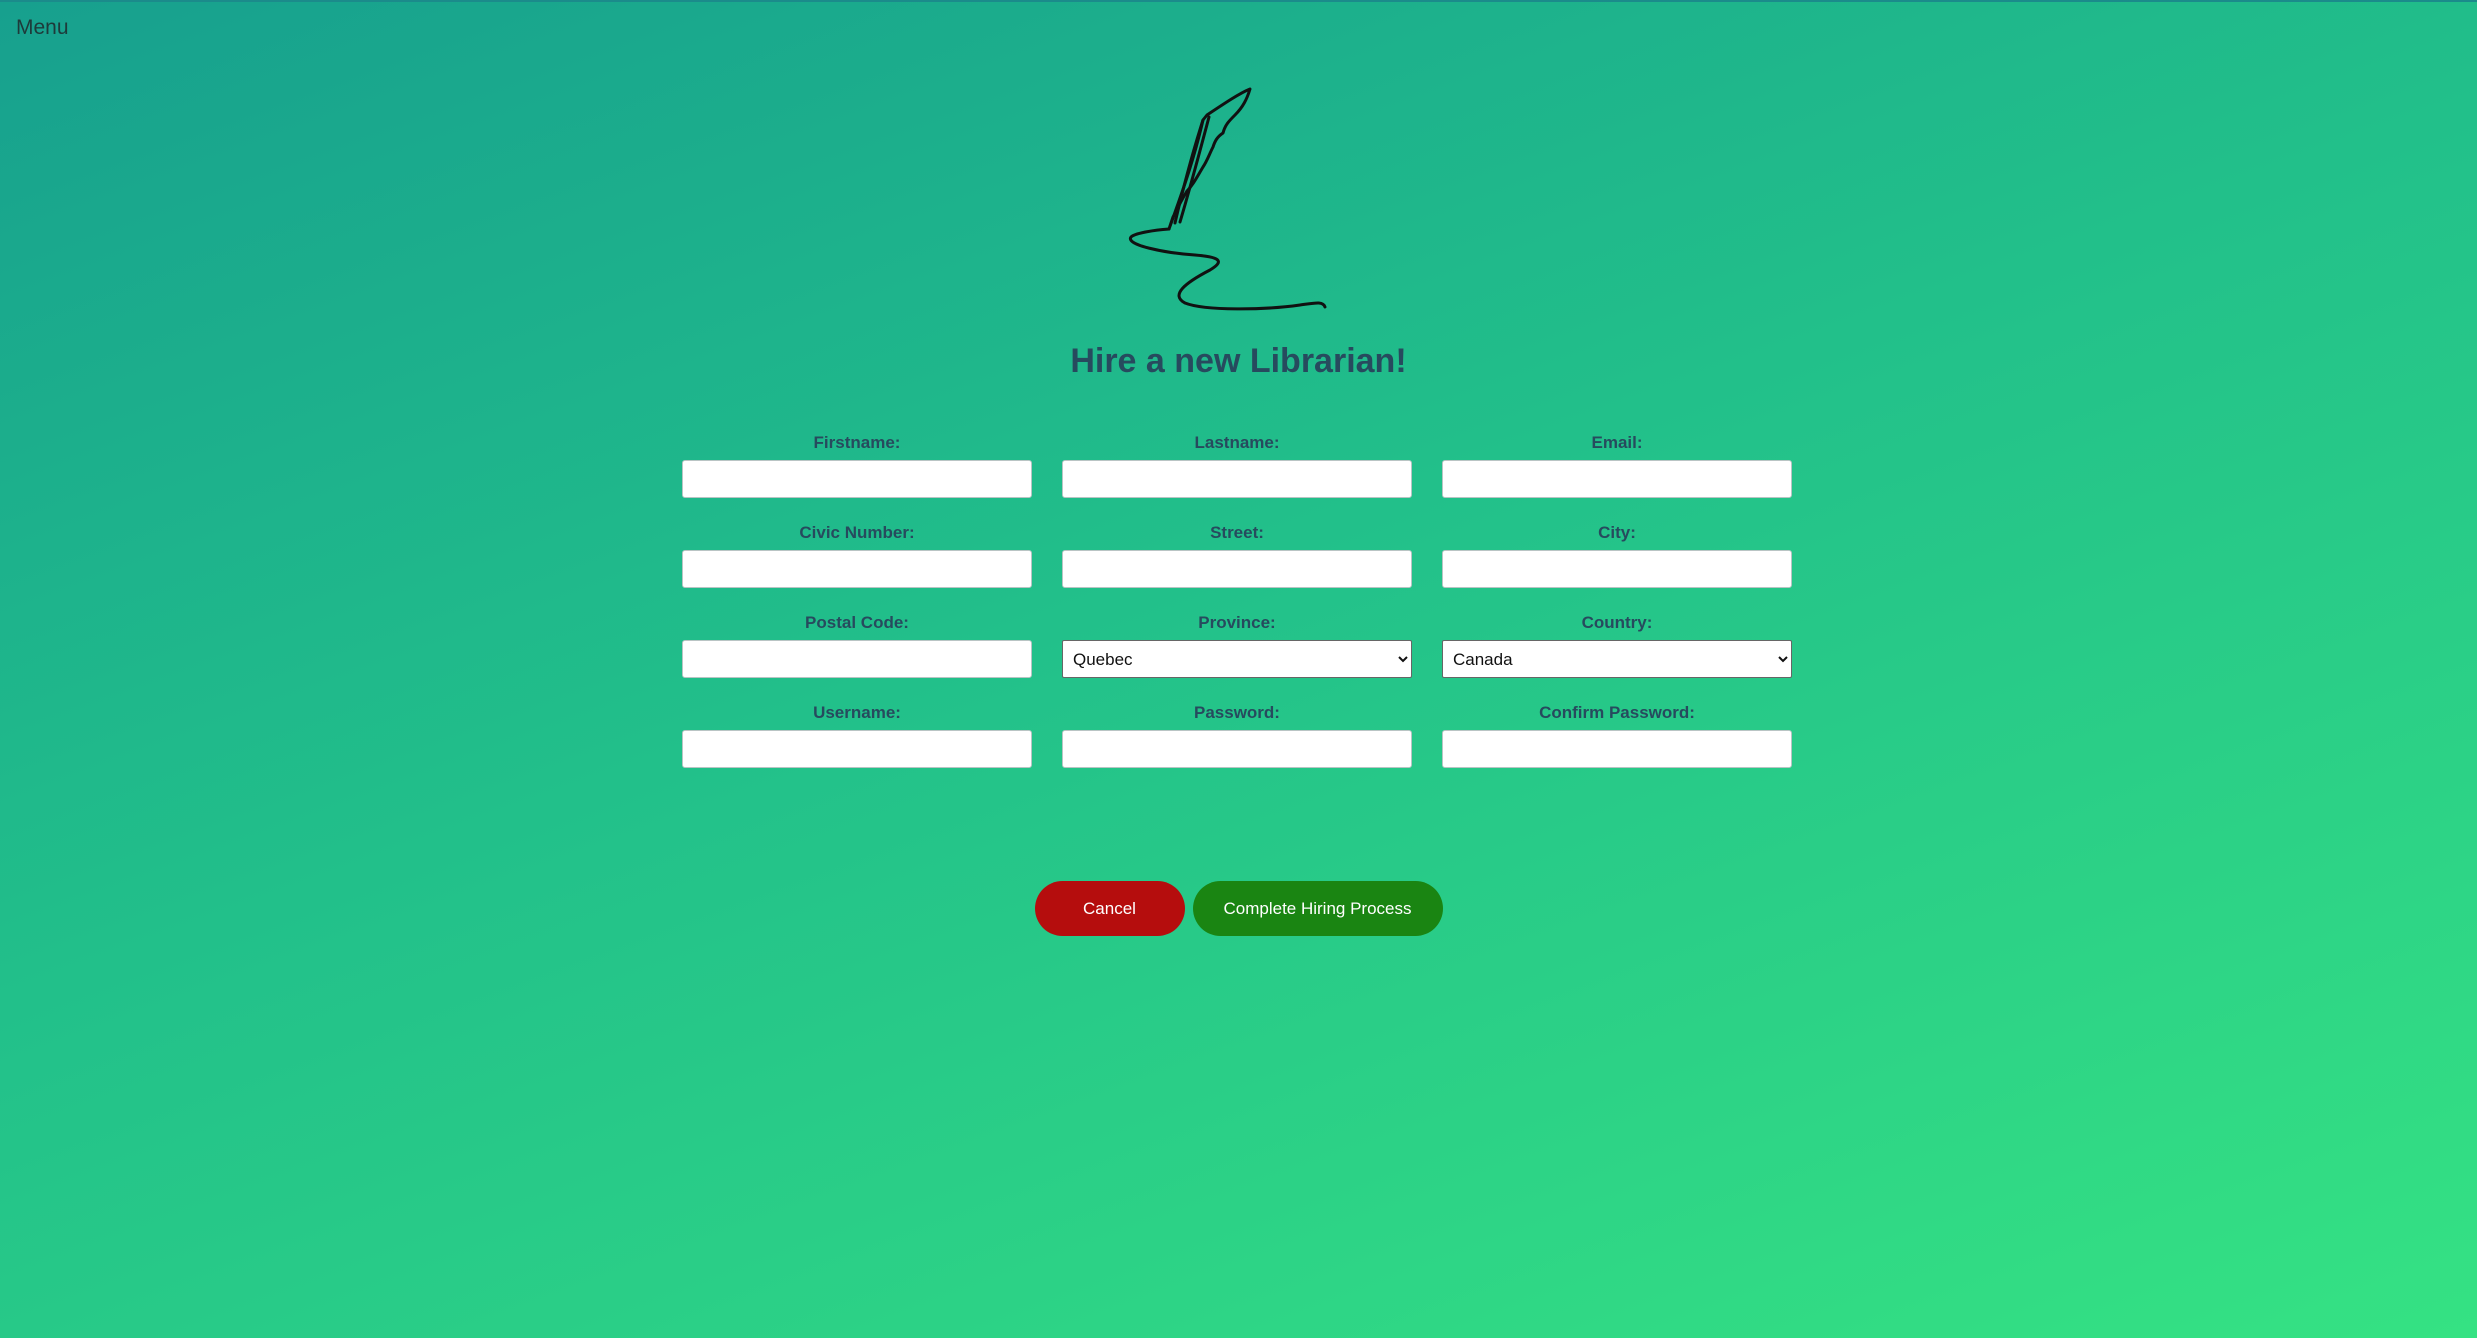  I want to click on firstname-field-group: Firstname:, so click(857, 465).